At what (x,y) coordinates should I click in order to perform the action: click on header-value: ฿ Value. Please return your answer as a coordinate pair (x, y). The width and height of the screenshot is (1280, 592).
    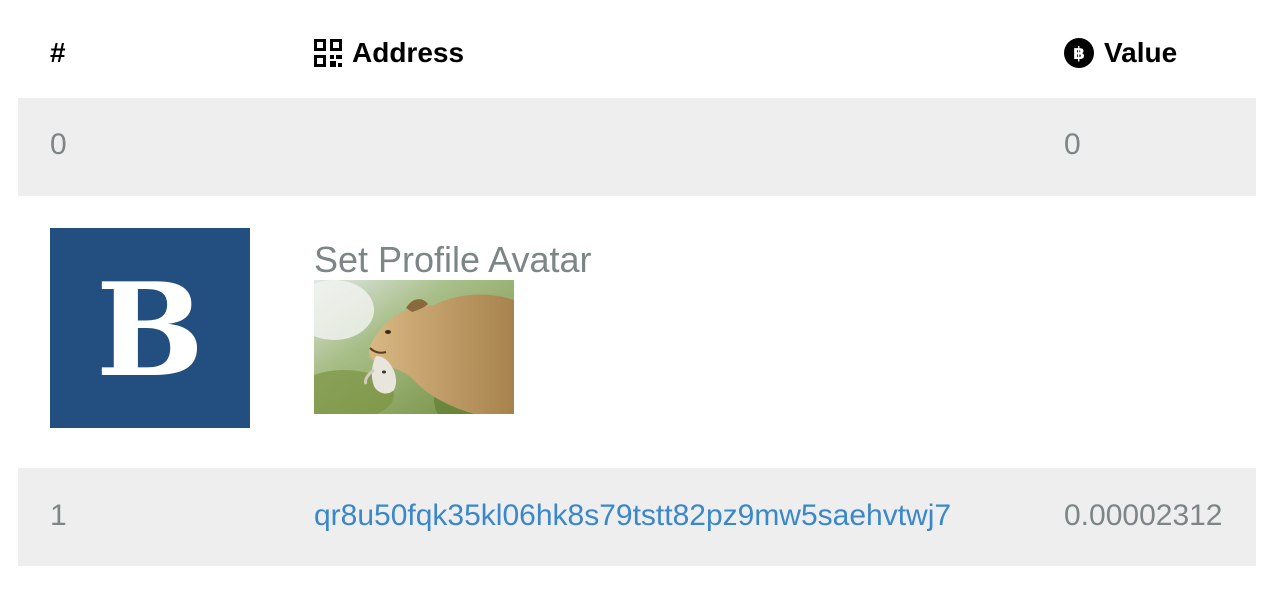
    Looking at the image, I should click on (1120, 53).